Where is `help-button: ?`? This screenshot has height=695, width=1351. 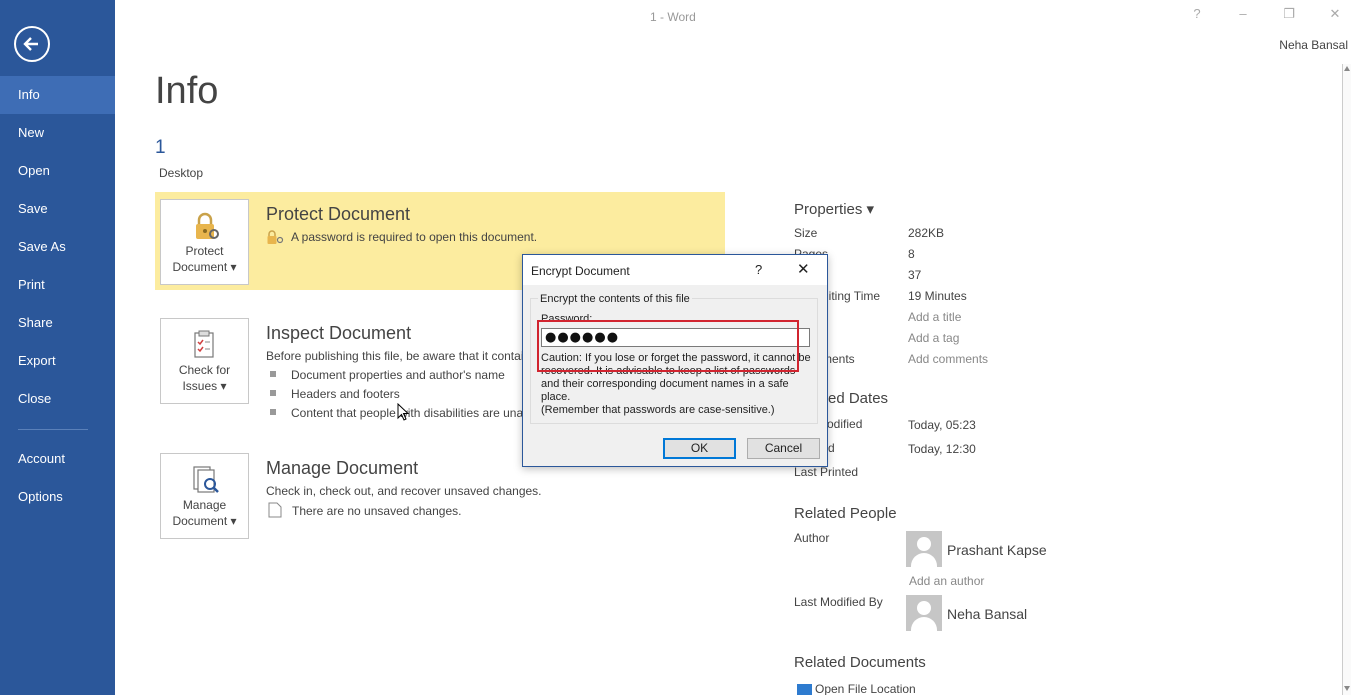 help-button: ? is located at coordinates (1197, 13).